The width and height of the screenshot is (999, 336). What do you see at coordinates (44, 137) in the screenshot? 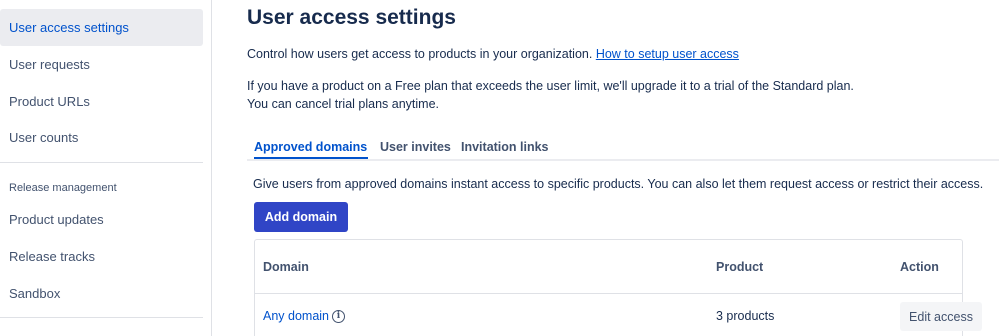
I see `sidebar-item-label: User counts` at bounding box center [44, 137].